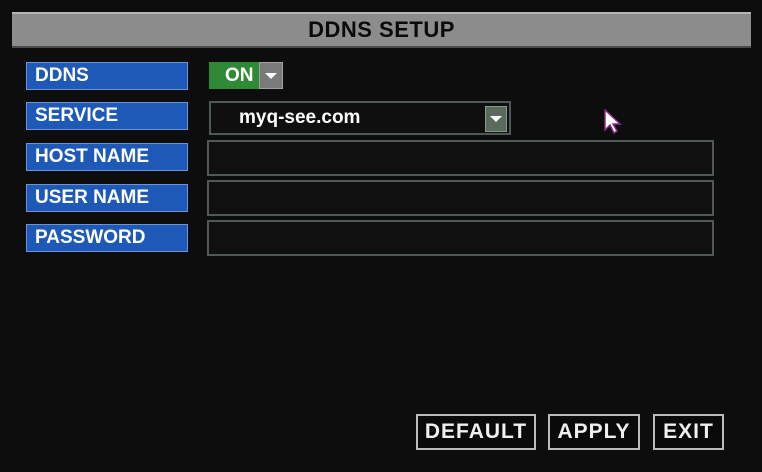  What do you see at coordinates (107, 116) in the screenshot?
I see `service-label: SERVICE` at bounding box center [107, 116].